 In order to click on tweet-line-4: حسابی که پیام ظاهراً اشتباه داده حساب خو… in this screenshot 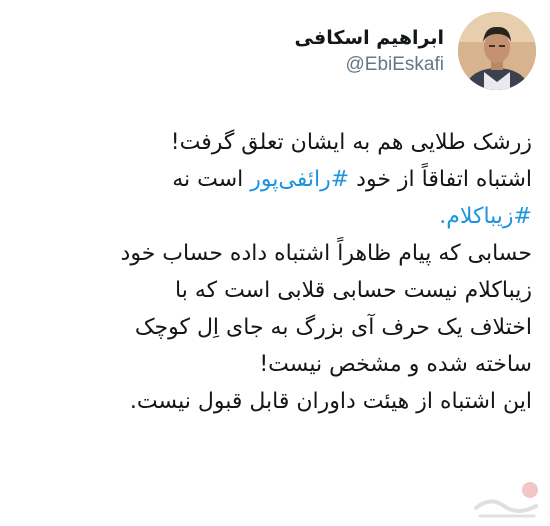, I will do `click(326, 253)`.